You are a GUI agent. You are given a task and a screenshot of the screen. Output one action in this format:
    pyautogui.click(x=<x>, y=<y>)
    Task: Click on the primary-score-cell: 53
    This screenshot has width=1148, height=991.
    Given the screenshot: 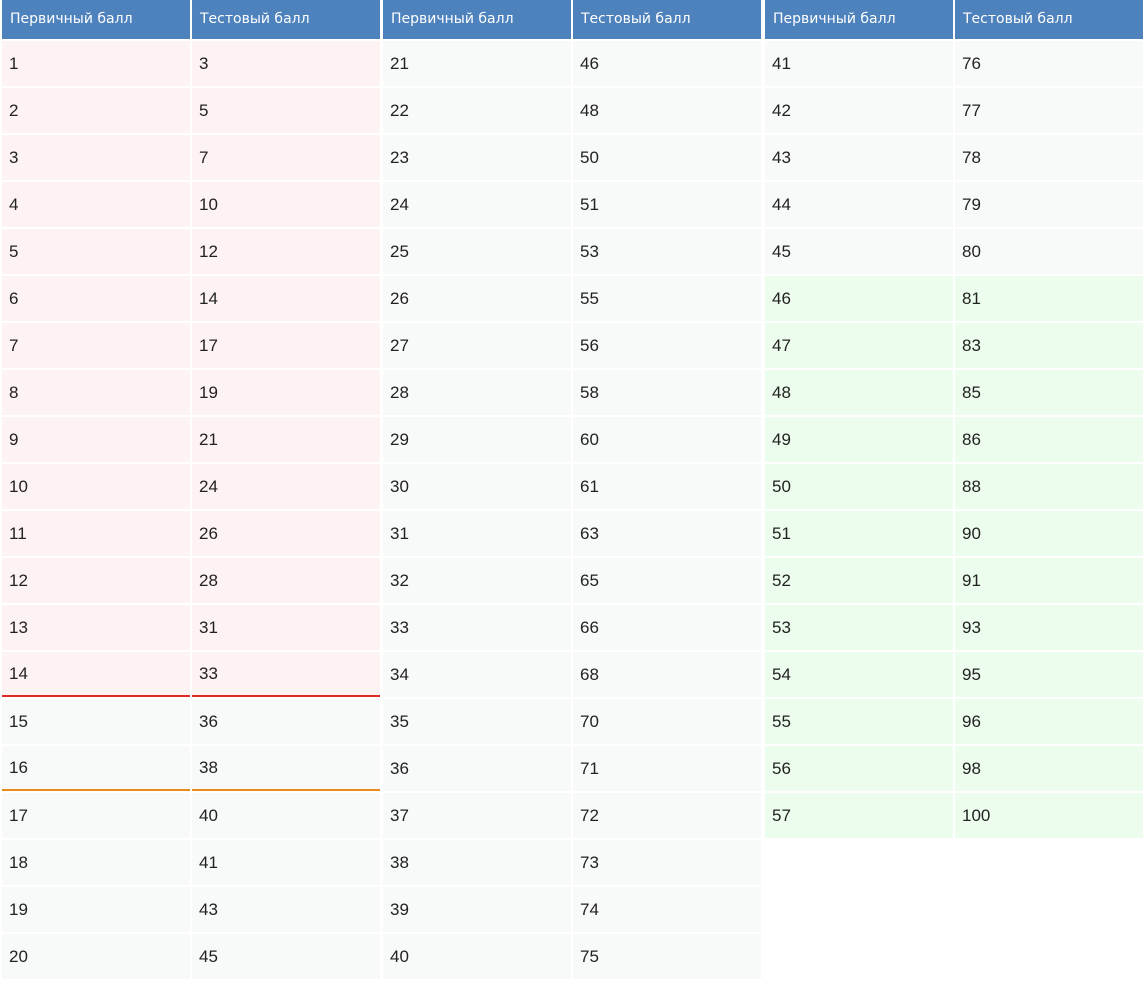 What is the action you would take?
    pyautogui.click(x=859, y=627)
    